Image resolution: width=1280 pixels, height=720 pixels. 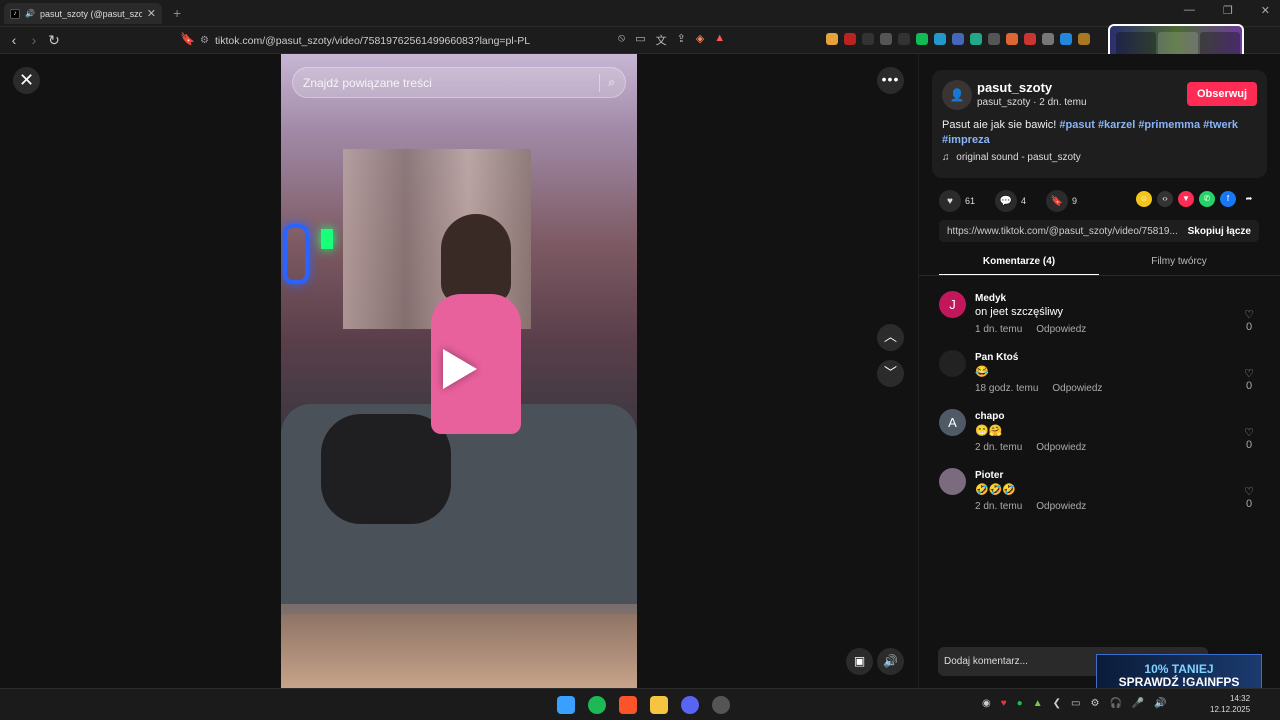 I want to click on new-tab-icon: +, so click(x=177, y=13).